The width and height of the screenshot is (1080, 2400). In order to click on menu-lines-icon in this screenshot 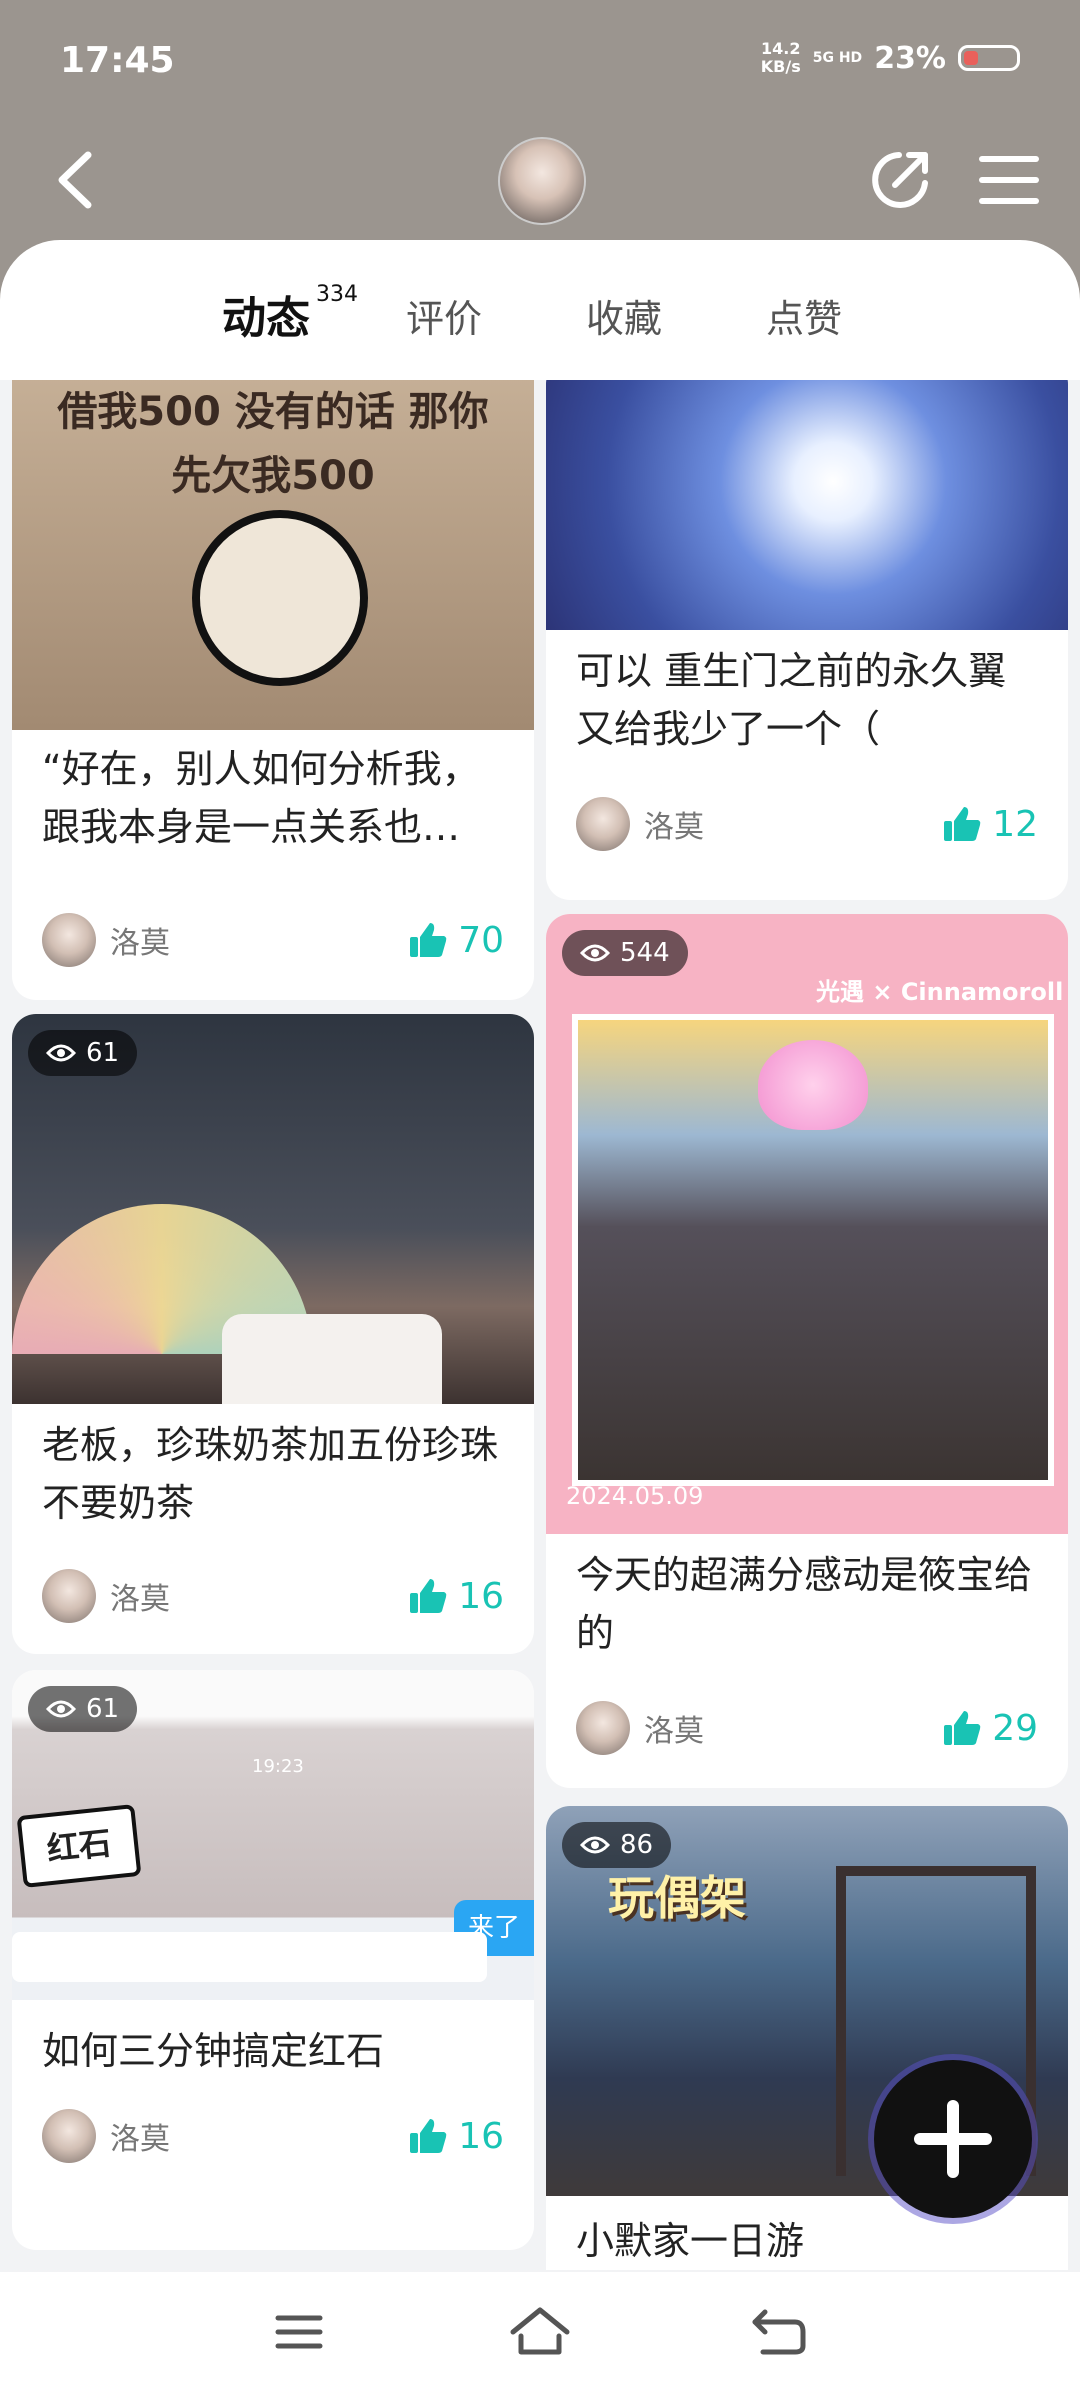, I will do `click(299, 2332)`.